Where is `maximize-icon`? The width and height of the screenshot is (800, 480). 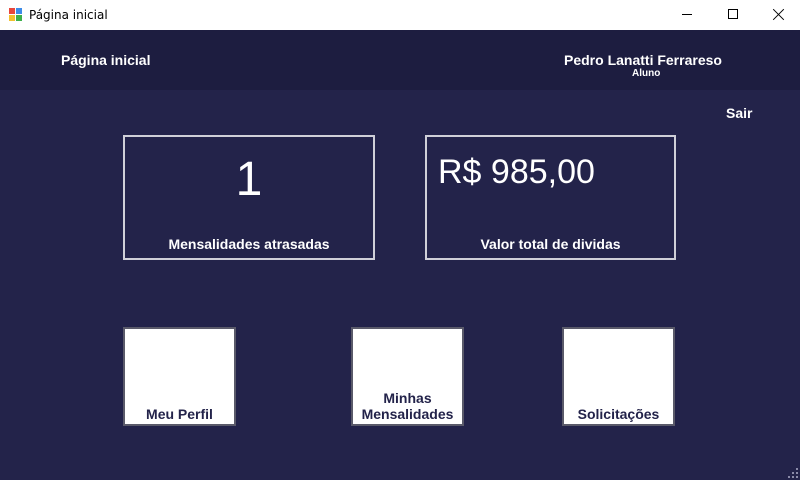
maximize-icon is located at coordinates (733, 14).